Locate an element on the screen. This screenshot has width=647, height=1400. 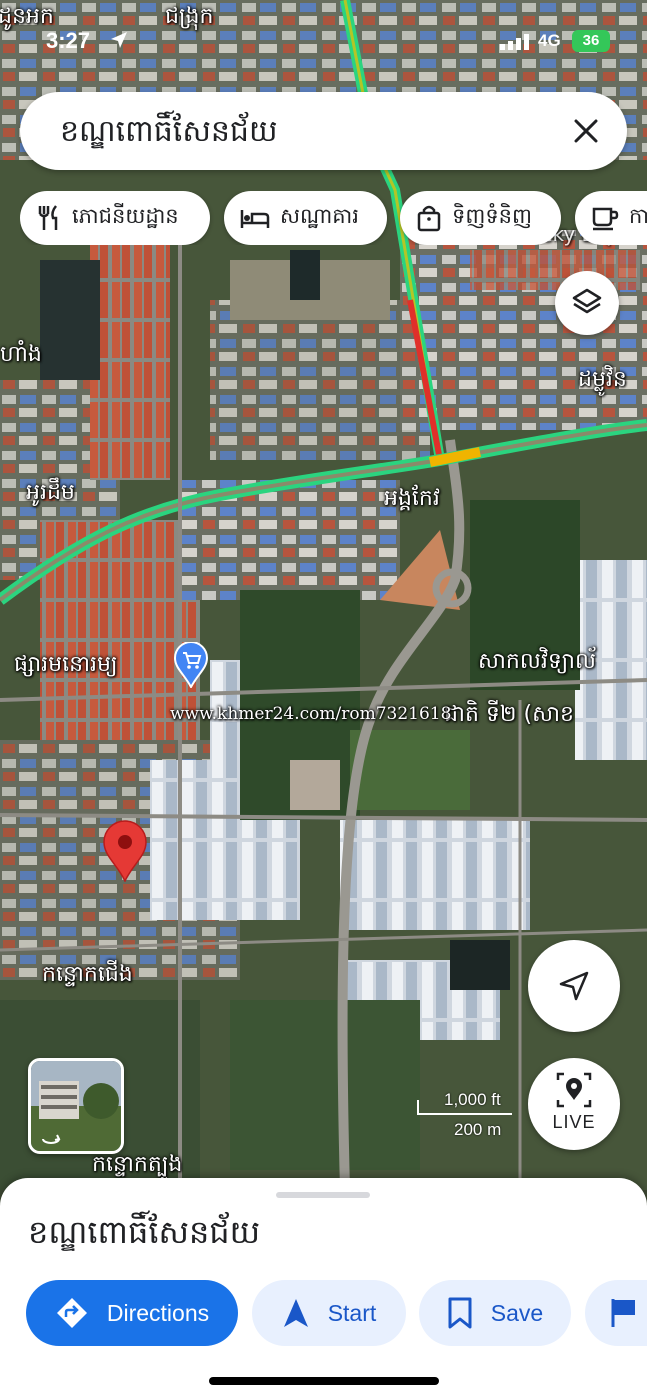
more-button is located at coordinates (616, 1313).